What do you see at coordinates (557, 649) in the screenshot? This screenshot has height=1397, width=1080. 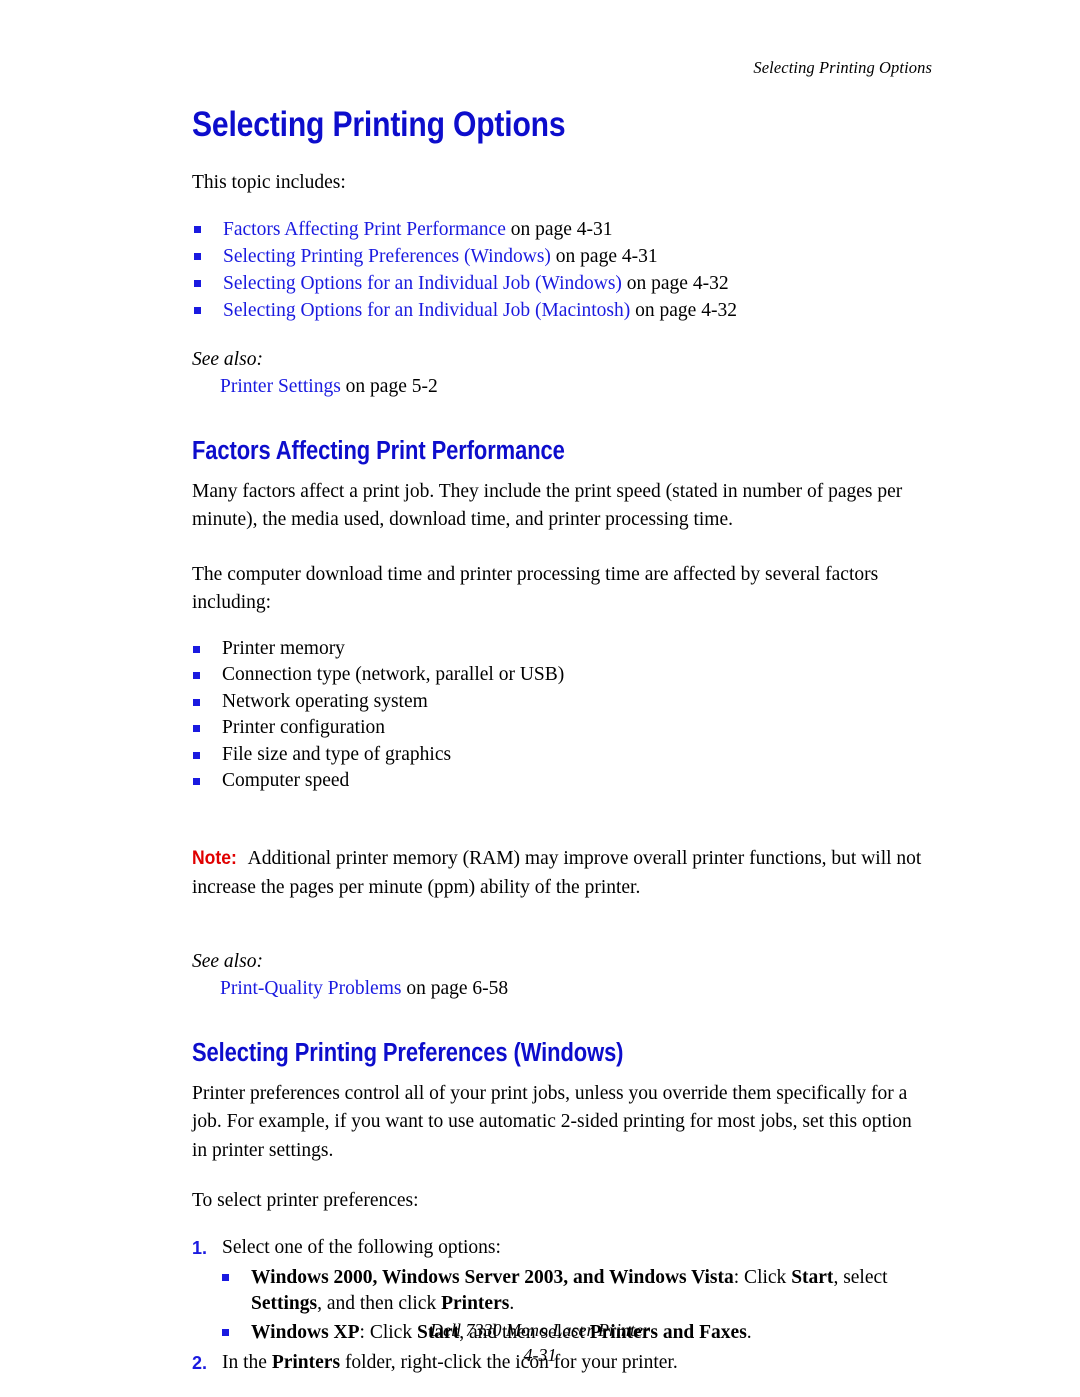 I see `list-item: Printer memory` at bounding box center [557, 649].